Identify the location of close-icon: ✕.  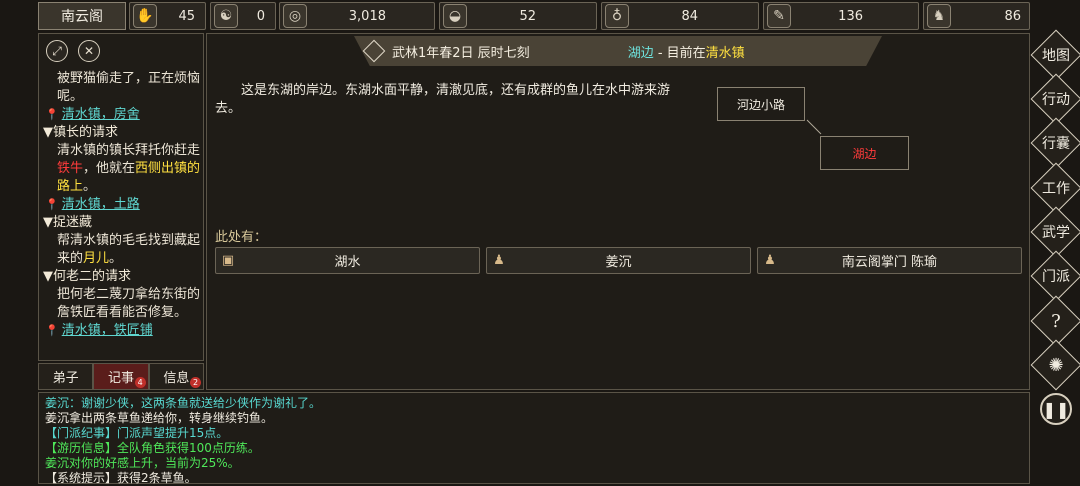
(89, 51).